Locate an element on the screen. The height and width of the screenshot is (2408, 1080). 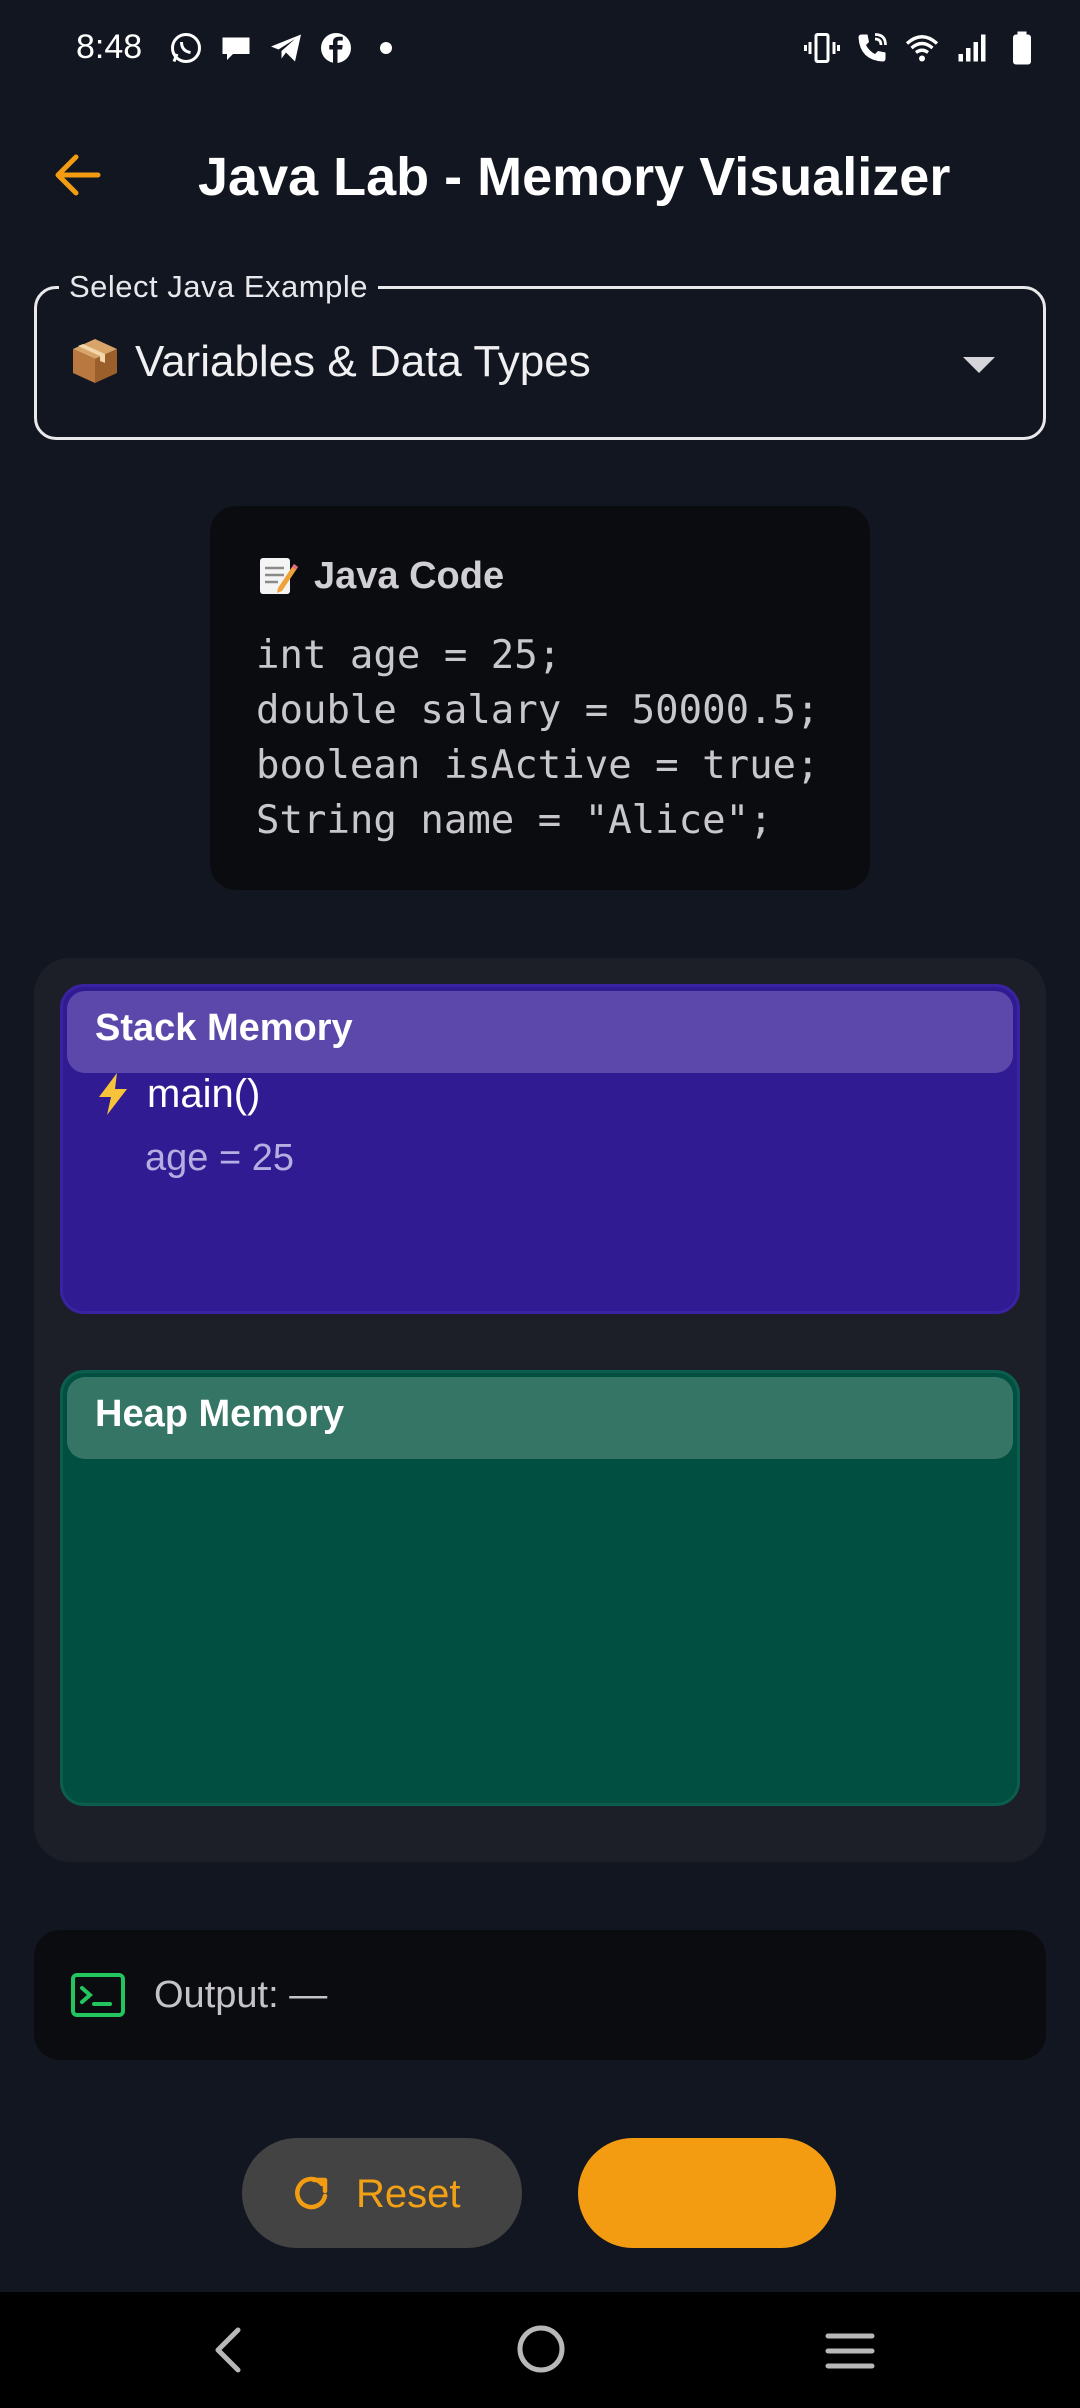
code-line: String name = "Alice"; is located at coordinates (514, 820).